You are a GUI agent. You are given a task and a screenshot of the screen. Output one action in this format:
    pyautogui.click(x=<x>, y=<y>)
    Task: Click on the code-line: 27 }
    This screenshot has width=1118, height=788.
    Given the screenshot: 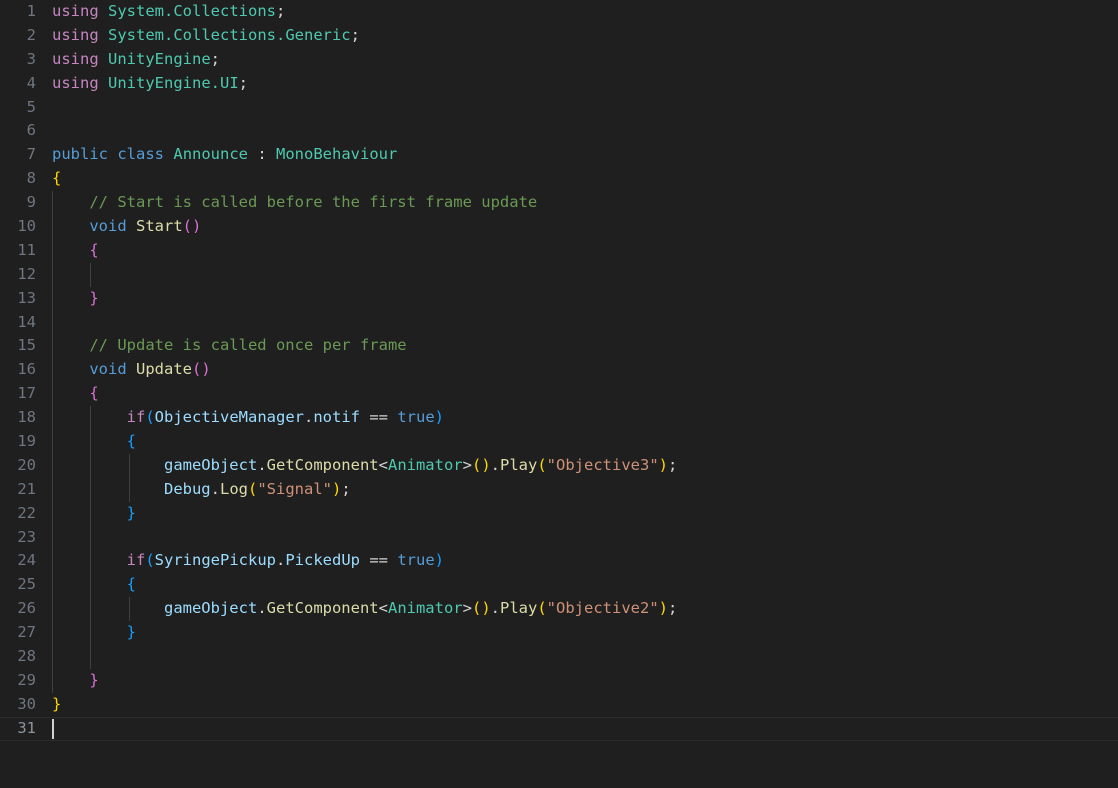 What is the action you would take?
    pyautogui.click(x=559, y=633)
    